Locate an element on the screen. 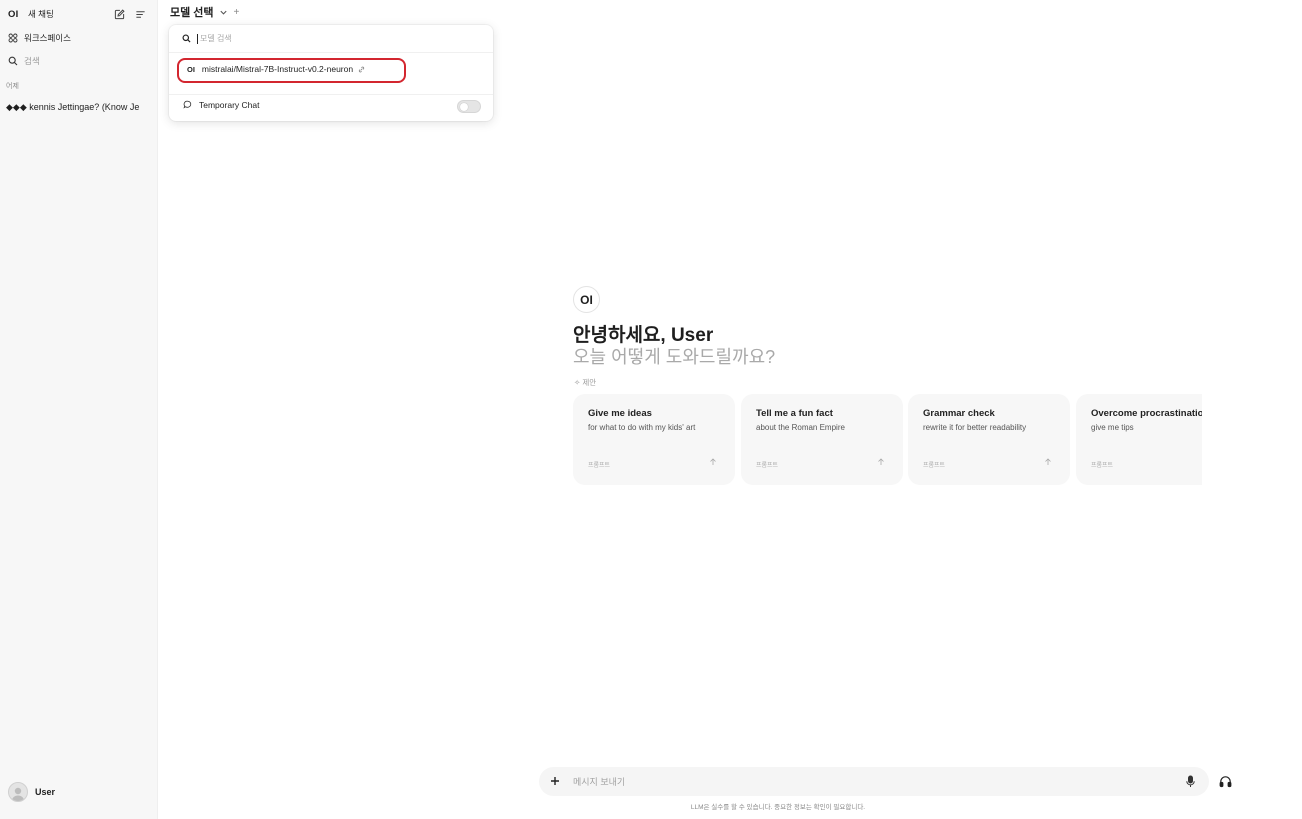 This screenshot has height=819, width=1302. message-input is located at coordinates (851, 781).